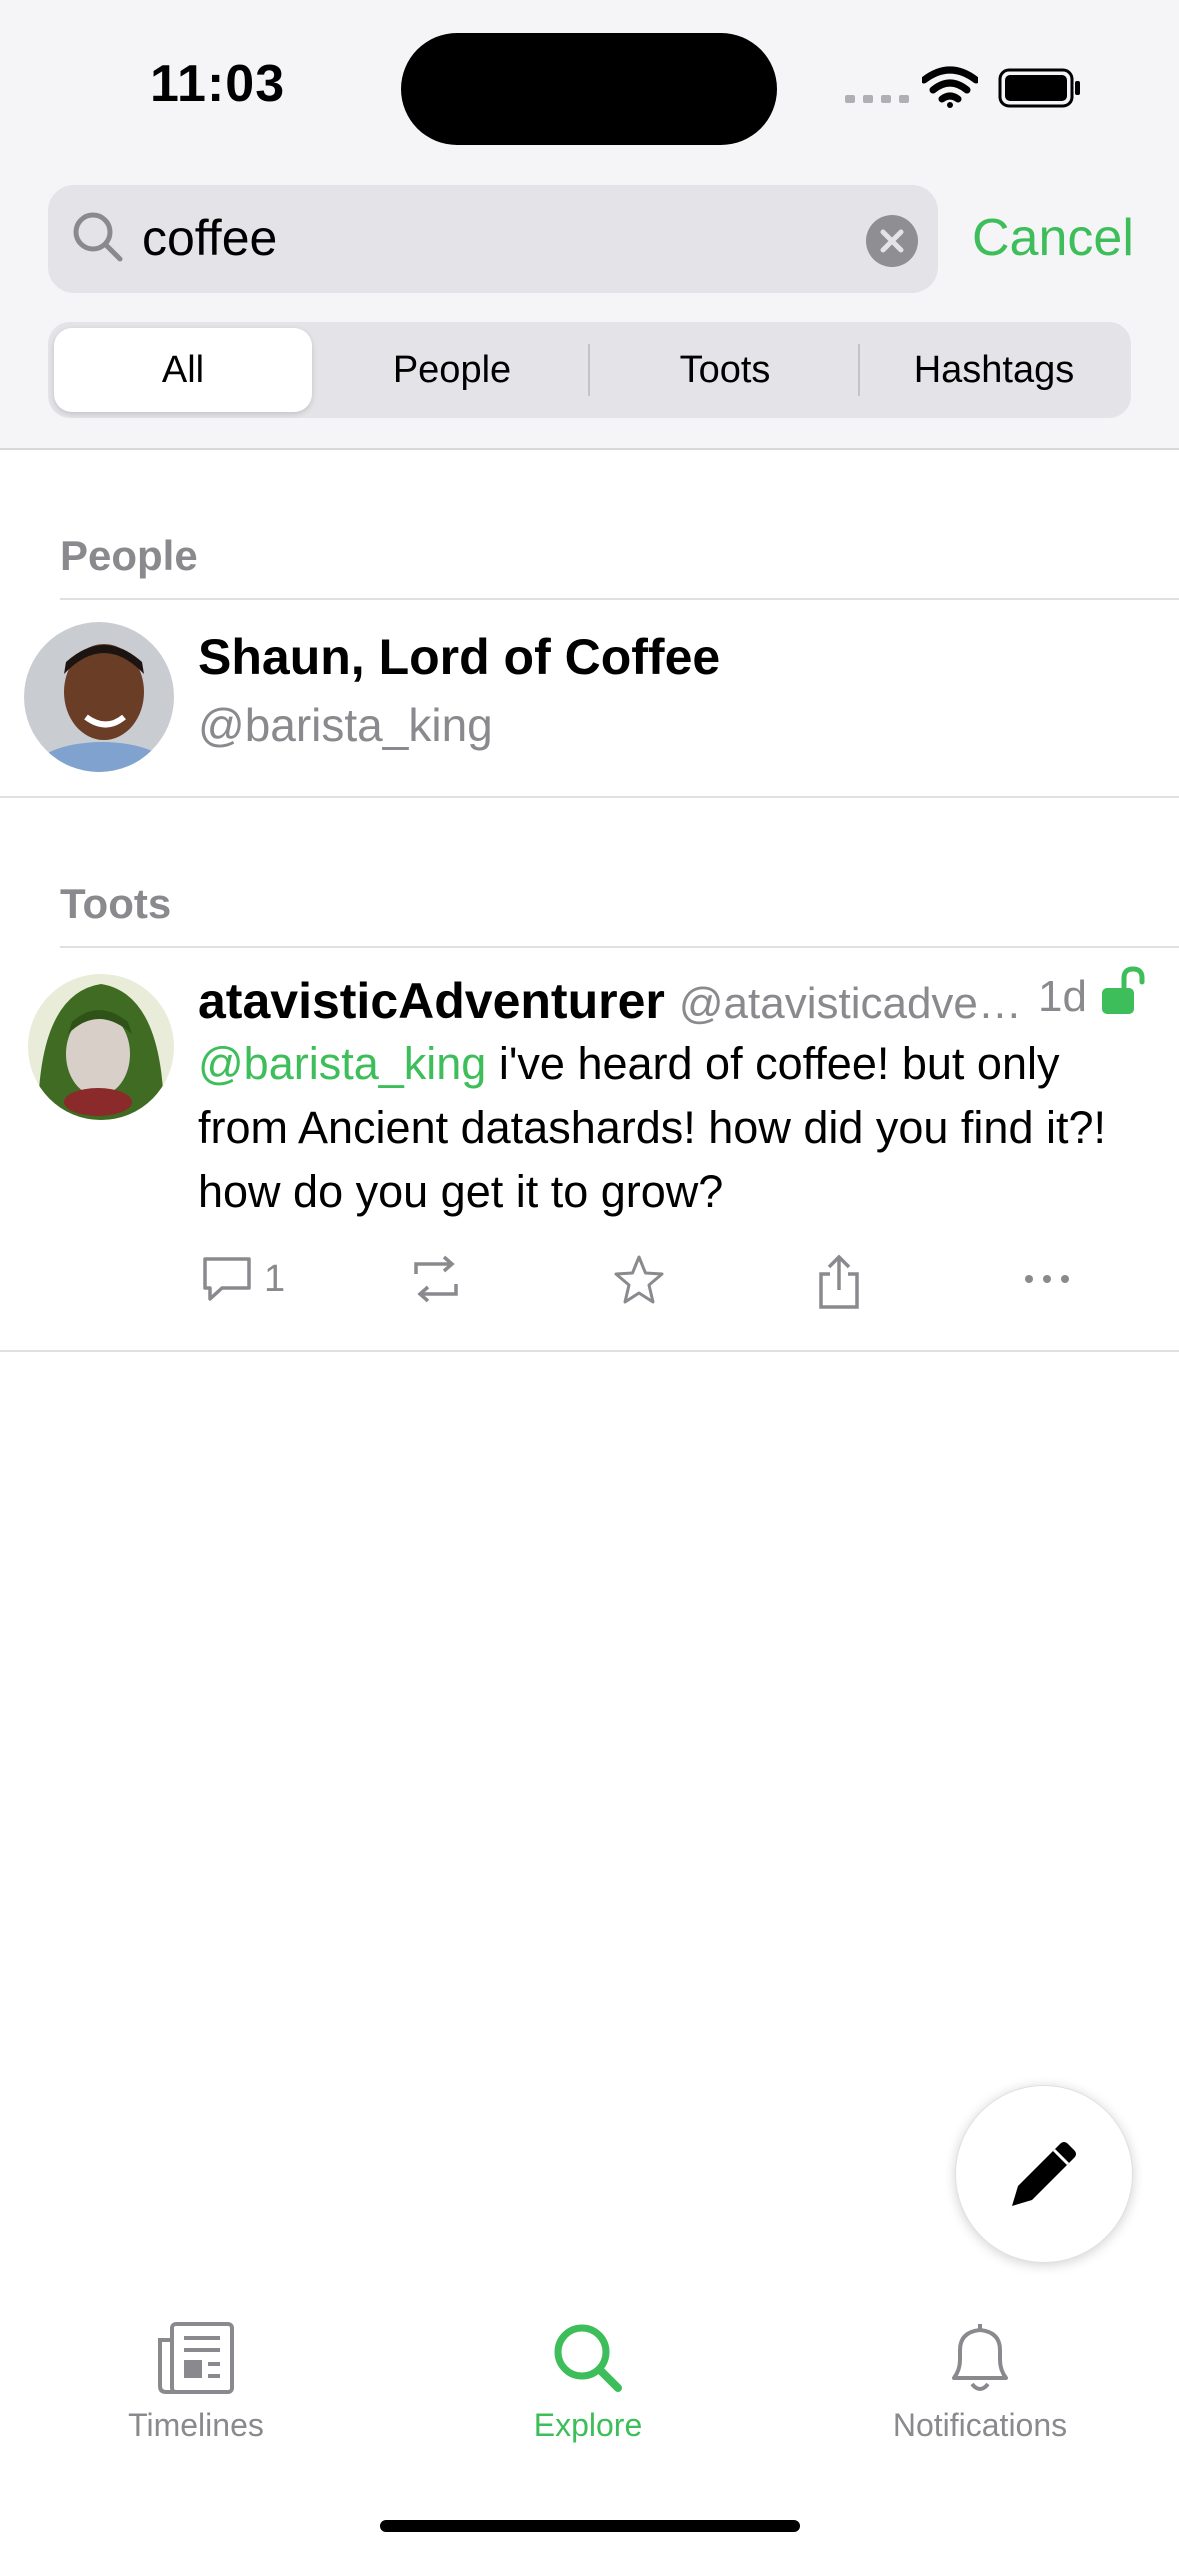 The image size is (1179, 2556). What do you see at coordinates (1053, 238) in the screenshot?
I see `cancel-button: Cancel` at bounding box center [1053, 238].